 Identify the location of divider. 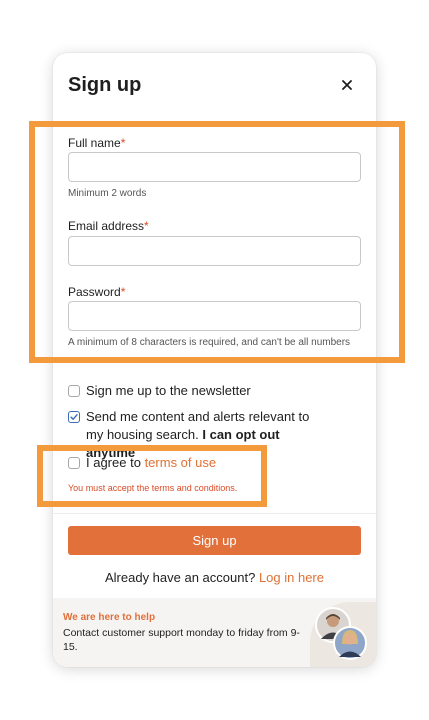
(214, 513).